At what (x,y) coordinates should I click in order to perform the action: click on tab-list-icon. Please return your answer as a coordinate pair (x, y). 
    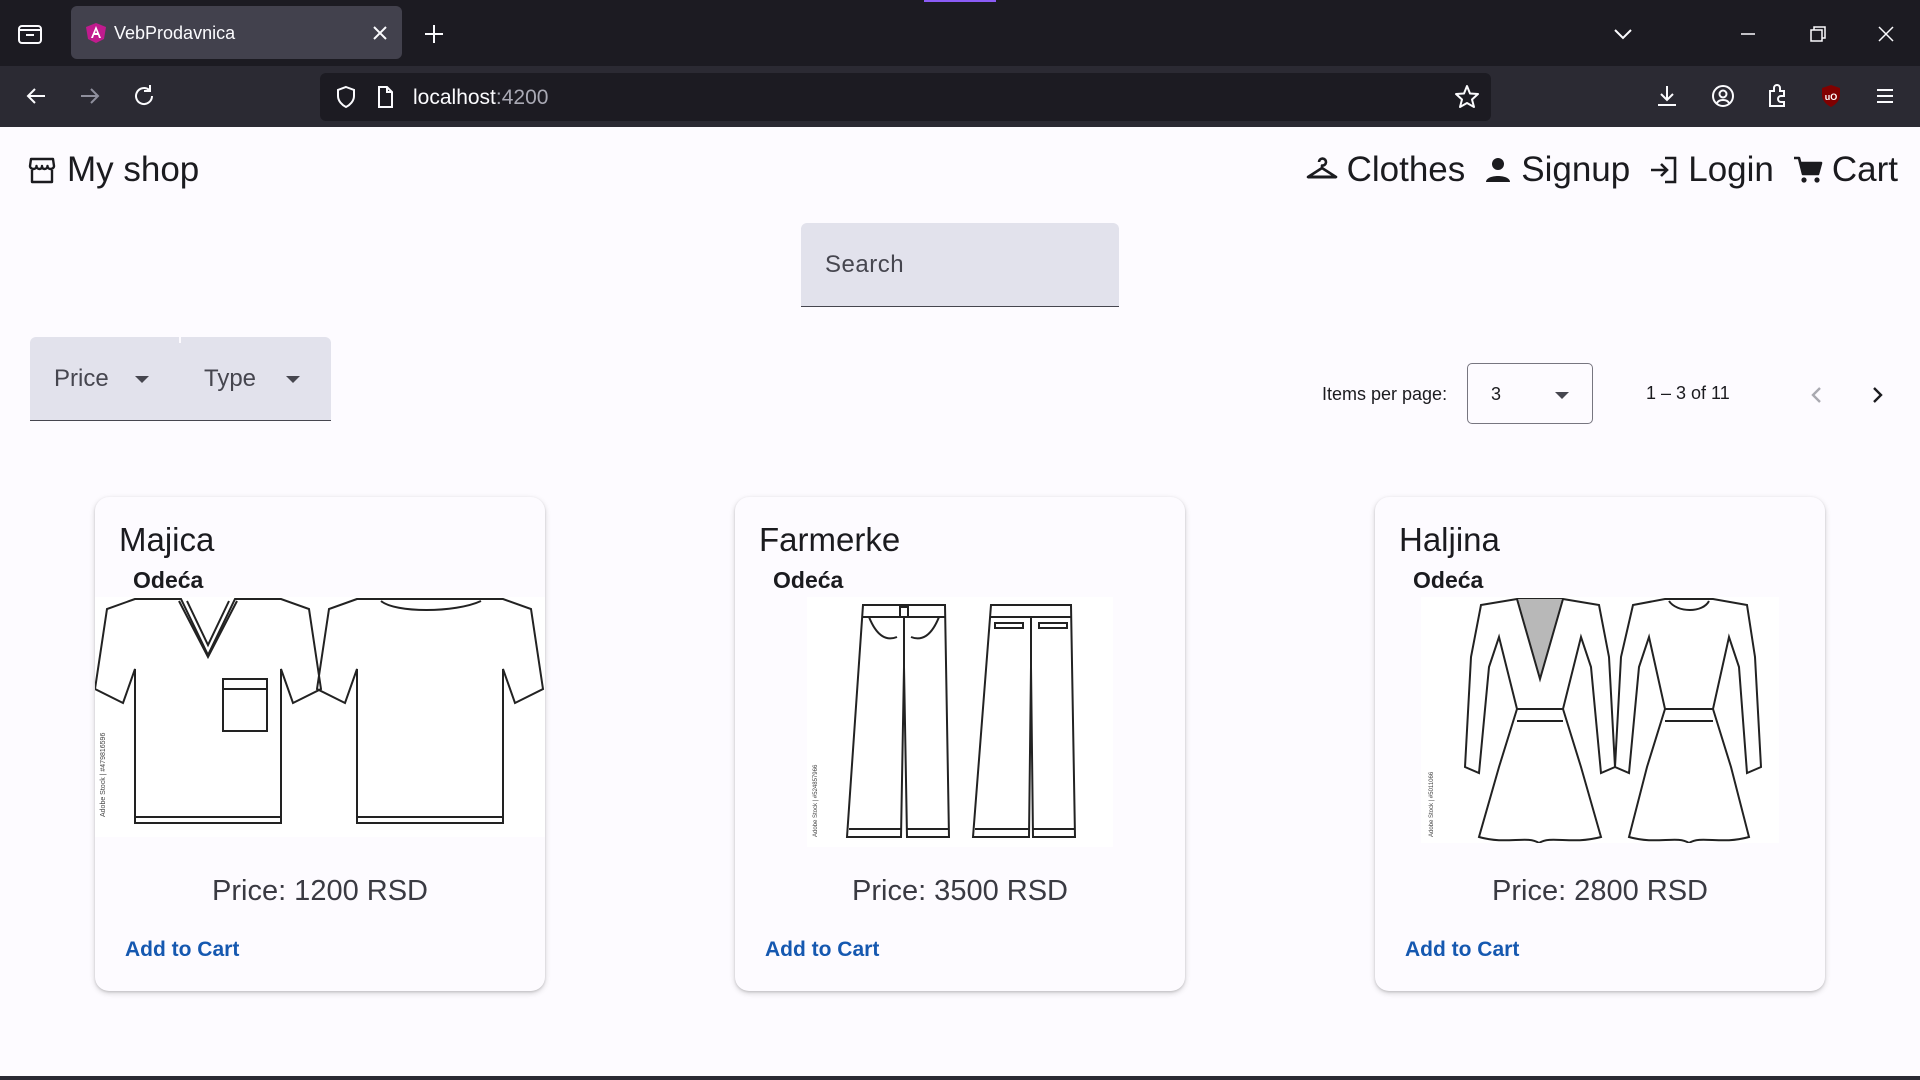
    Looking at the image, I should click on (30, 34).